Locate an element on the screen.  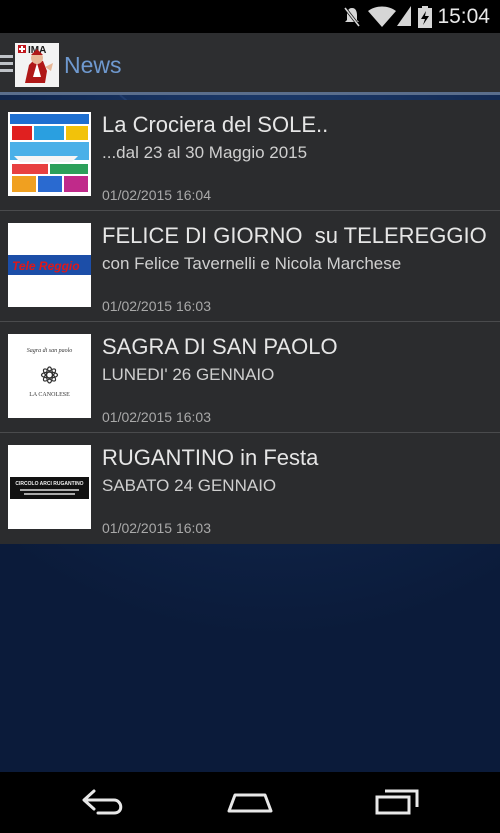
news-subtitle: ...dal 23 al 30 Maggio 2015 is located at coordinates (205, 152).